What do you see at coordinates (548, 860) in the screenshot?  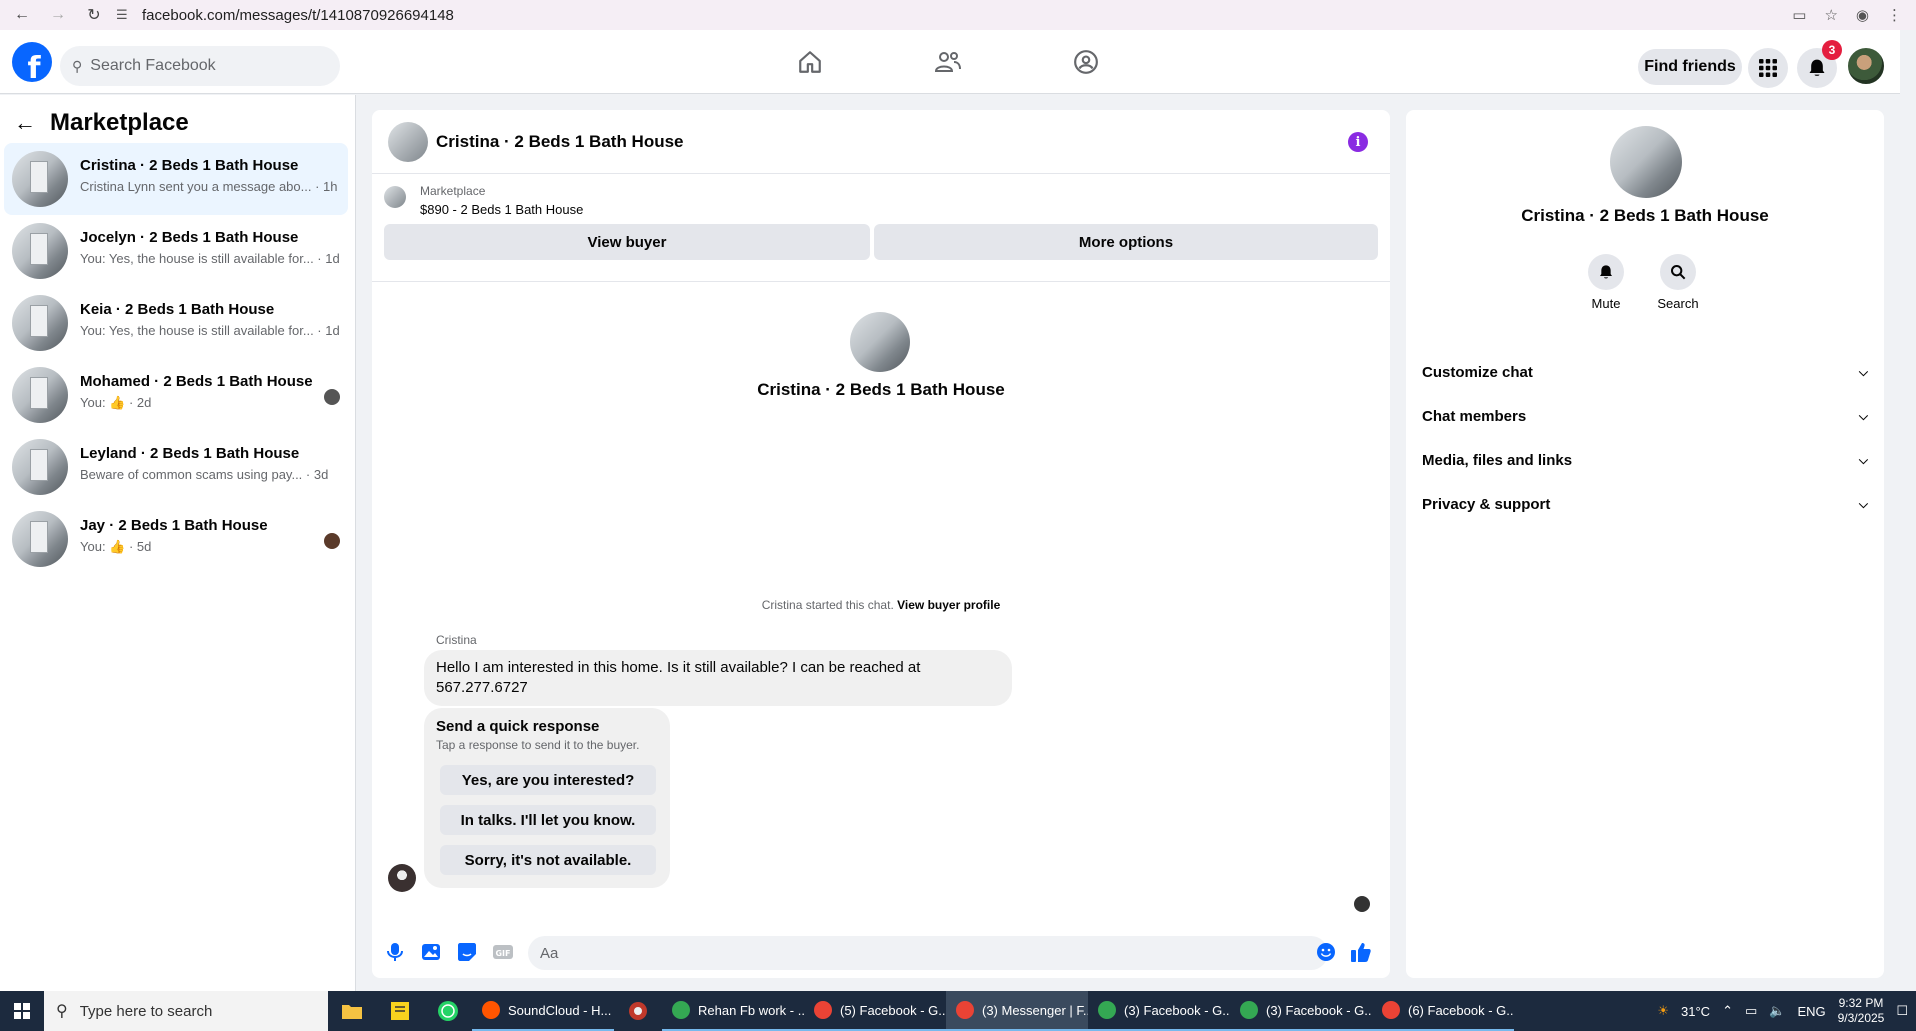 I see `quick-response-button: Sorry, it's not available.` at bounding box center [548, 860].